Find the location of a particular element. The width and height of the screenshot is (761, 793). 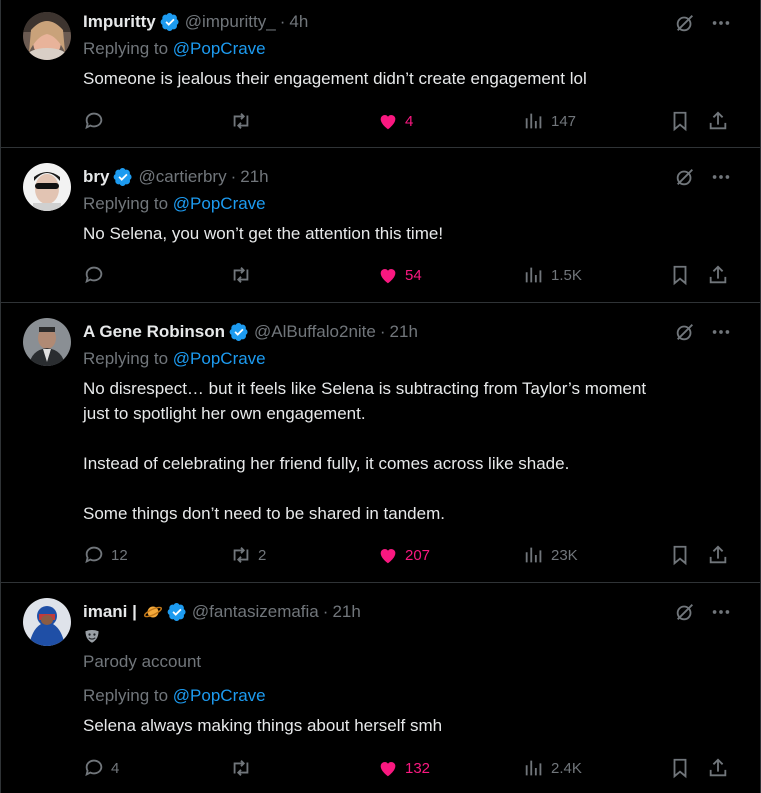

reply-count: 4 is located at coordinates (115, 768).